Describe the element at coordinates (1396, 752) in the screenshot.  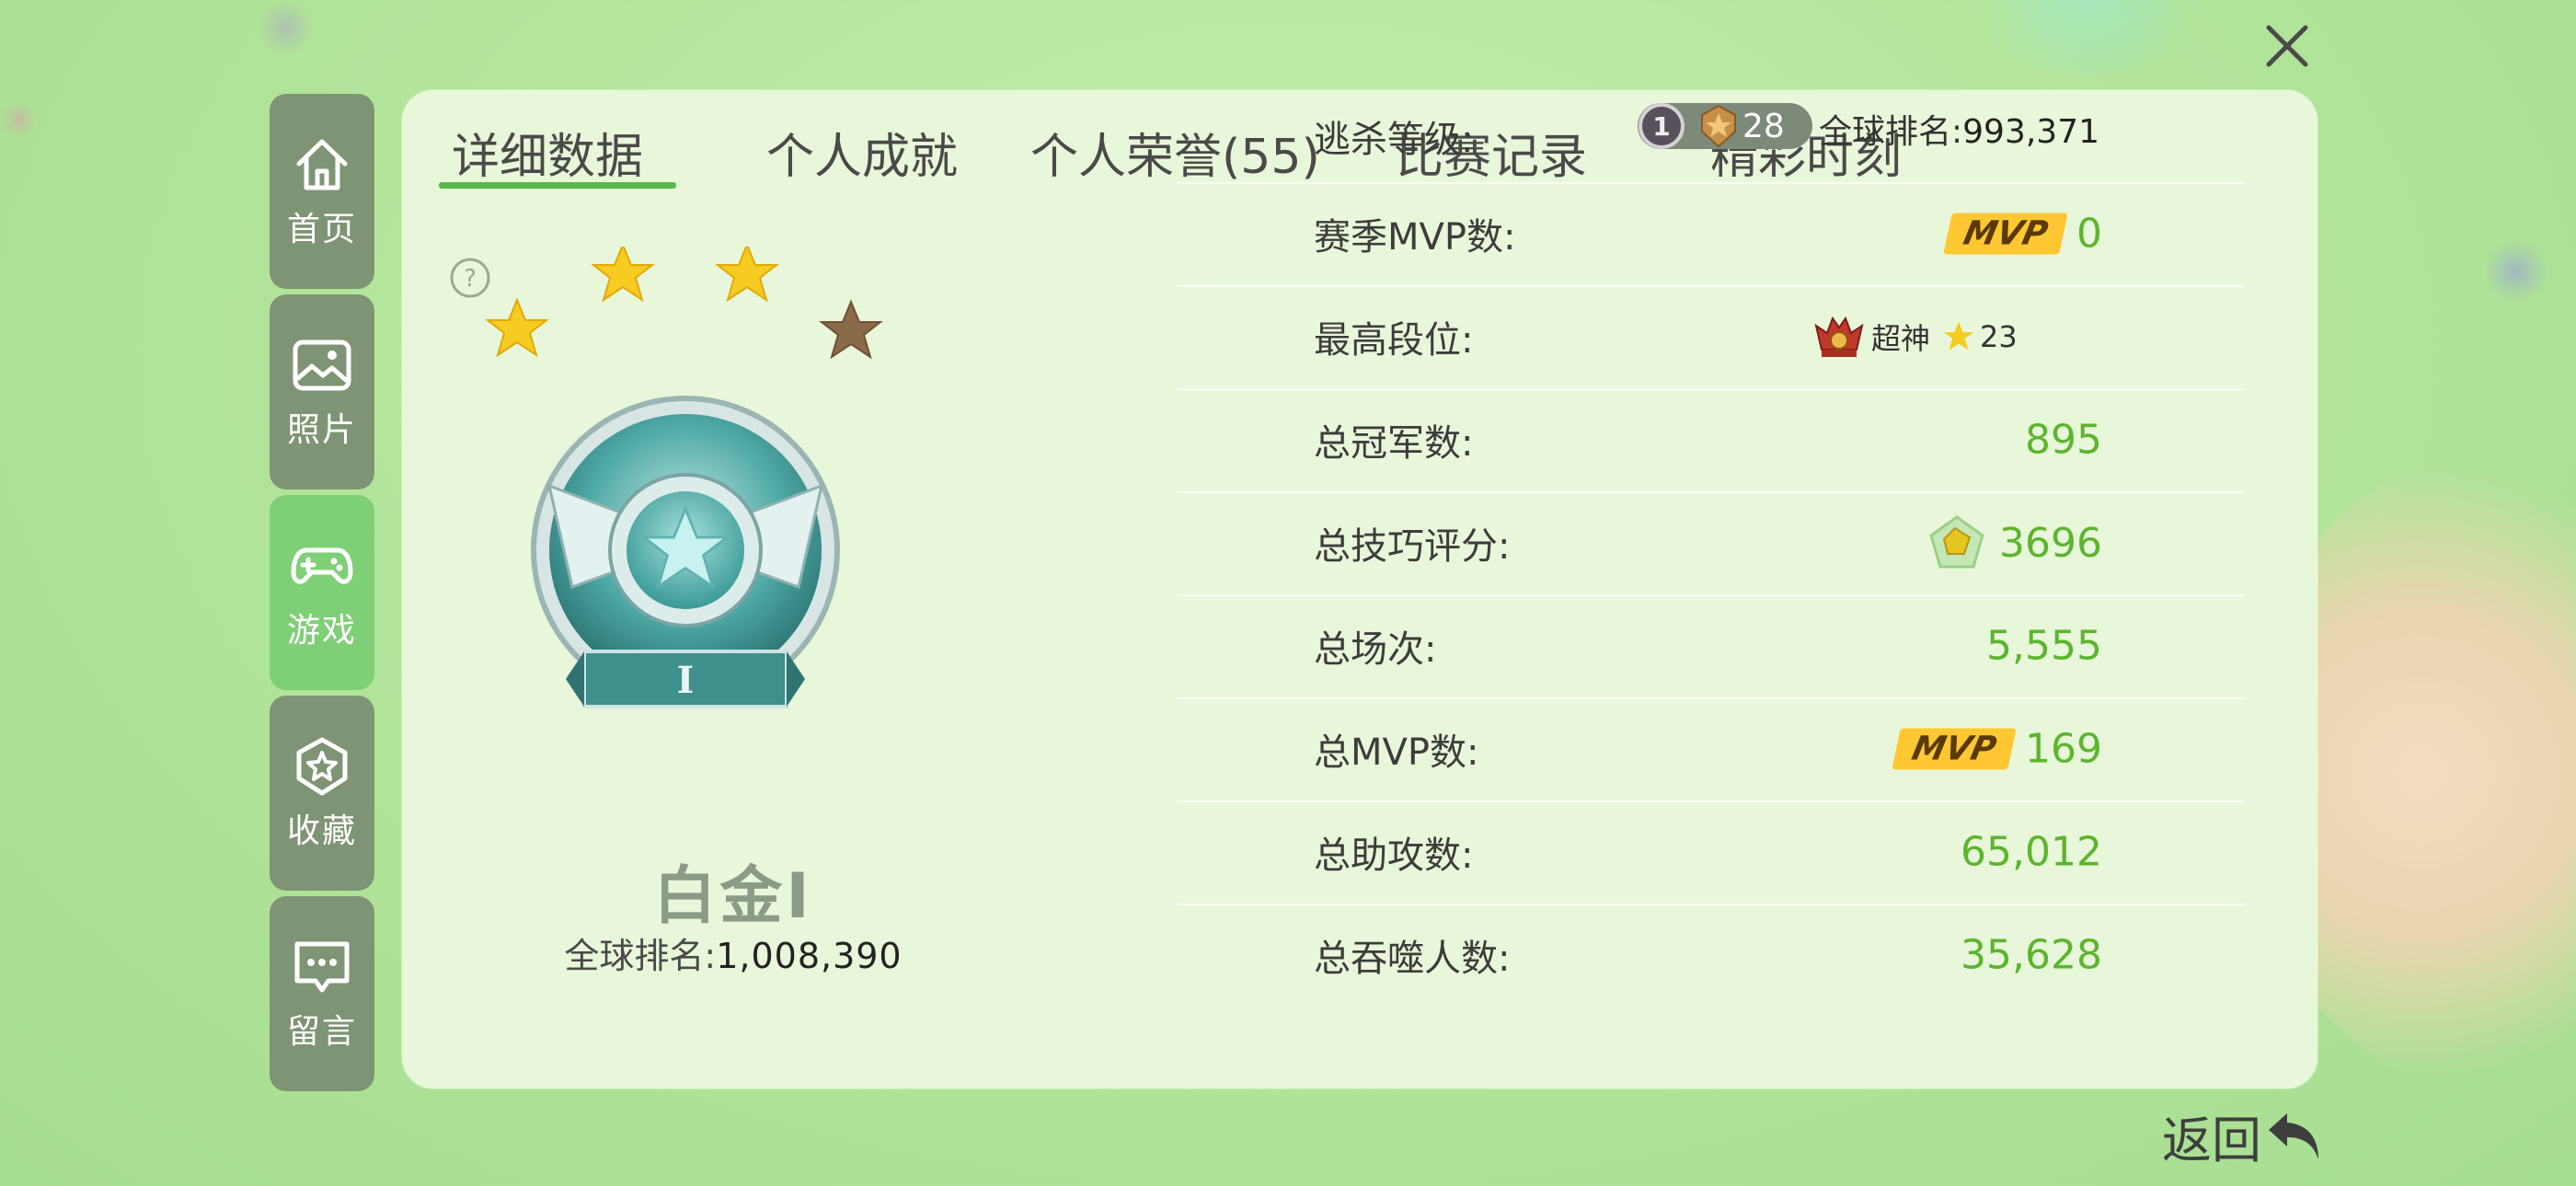
I see `stat-label: 总MVP数:` at that location.